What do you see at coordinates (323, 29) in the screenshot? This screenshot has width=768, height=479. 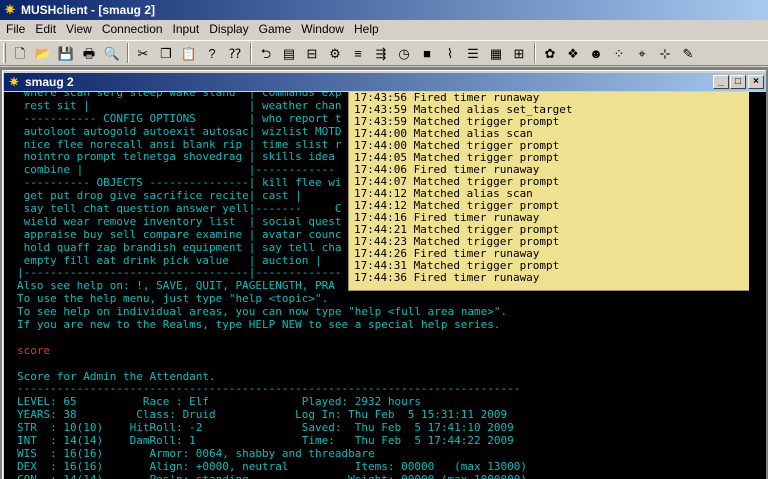 I see `menu-window: Window` at bounding box center [323, 29].